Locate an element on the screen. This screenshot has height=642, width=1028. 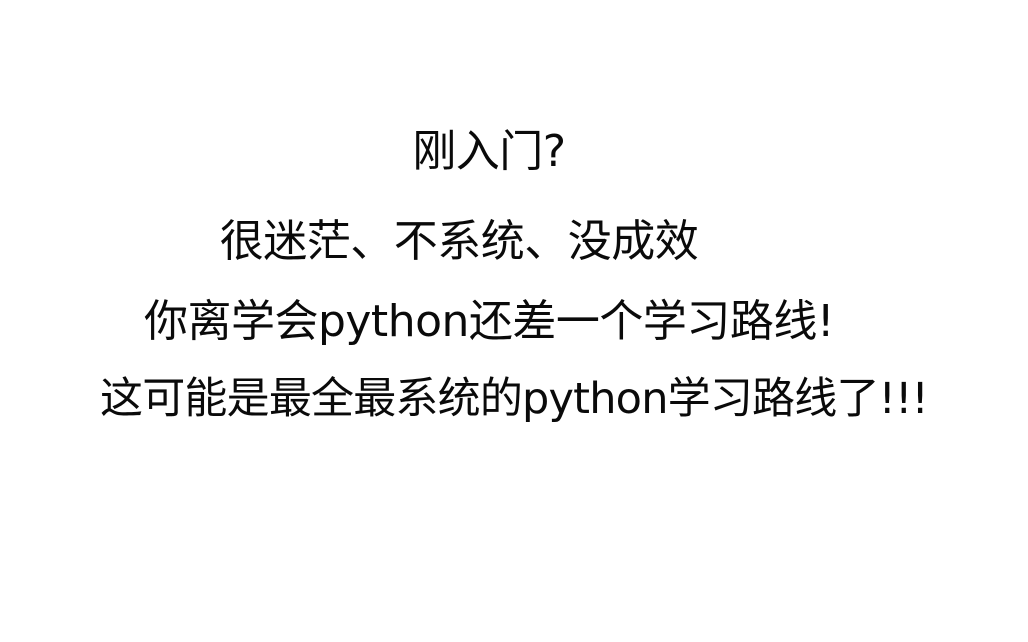
headline-question: 刚入门? is located at coordinates (489, 151).